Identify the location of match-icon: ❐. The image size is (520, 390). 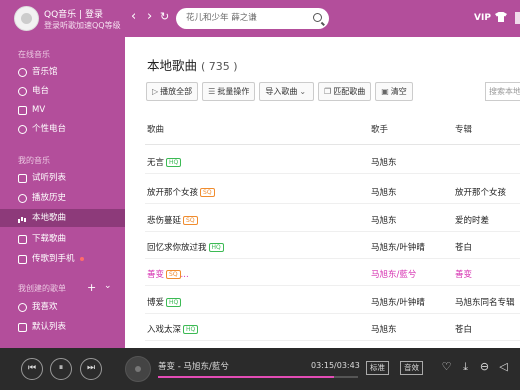
(328, 91).